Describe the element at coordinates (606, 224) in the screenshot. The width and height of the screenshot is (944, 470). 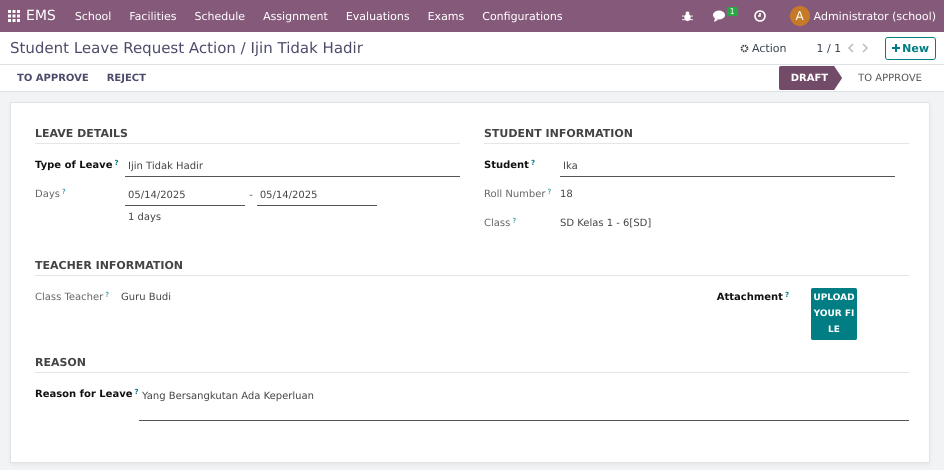
I see `field-value: SD Kelas 1 - 6[SD]` at that location.